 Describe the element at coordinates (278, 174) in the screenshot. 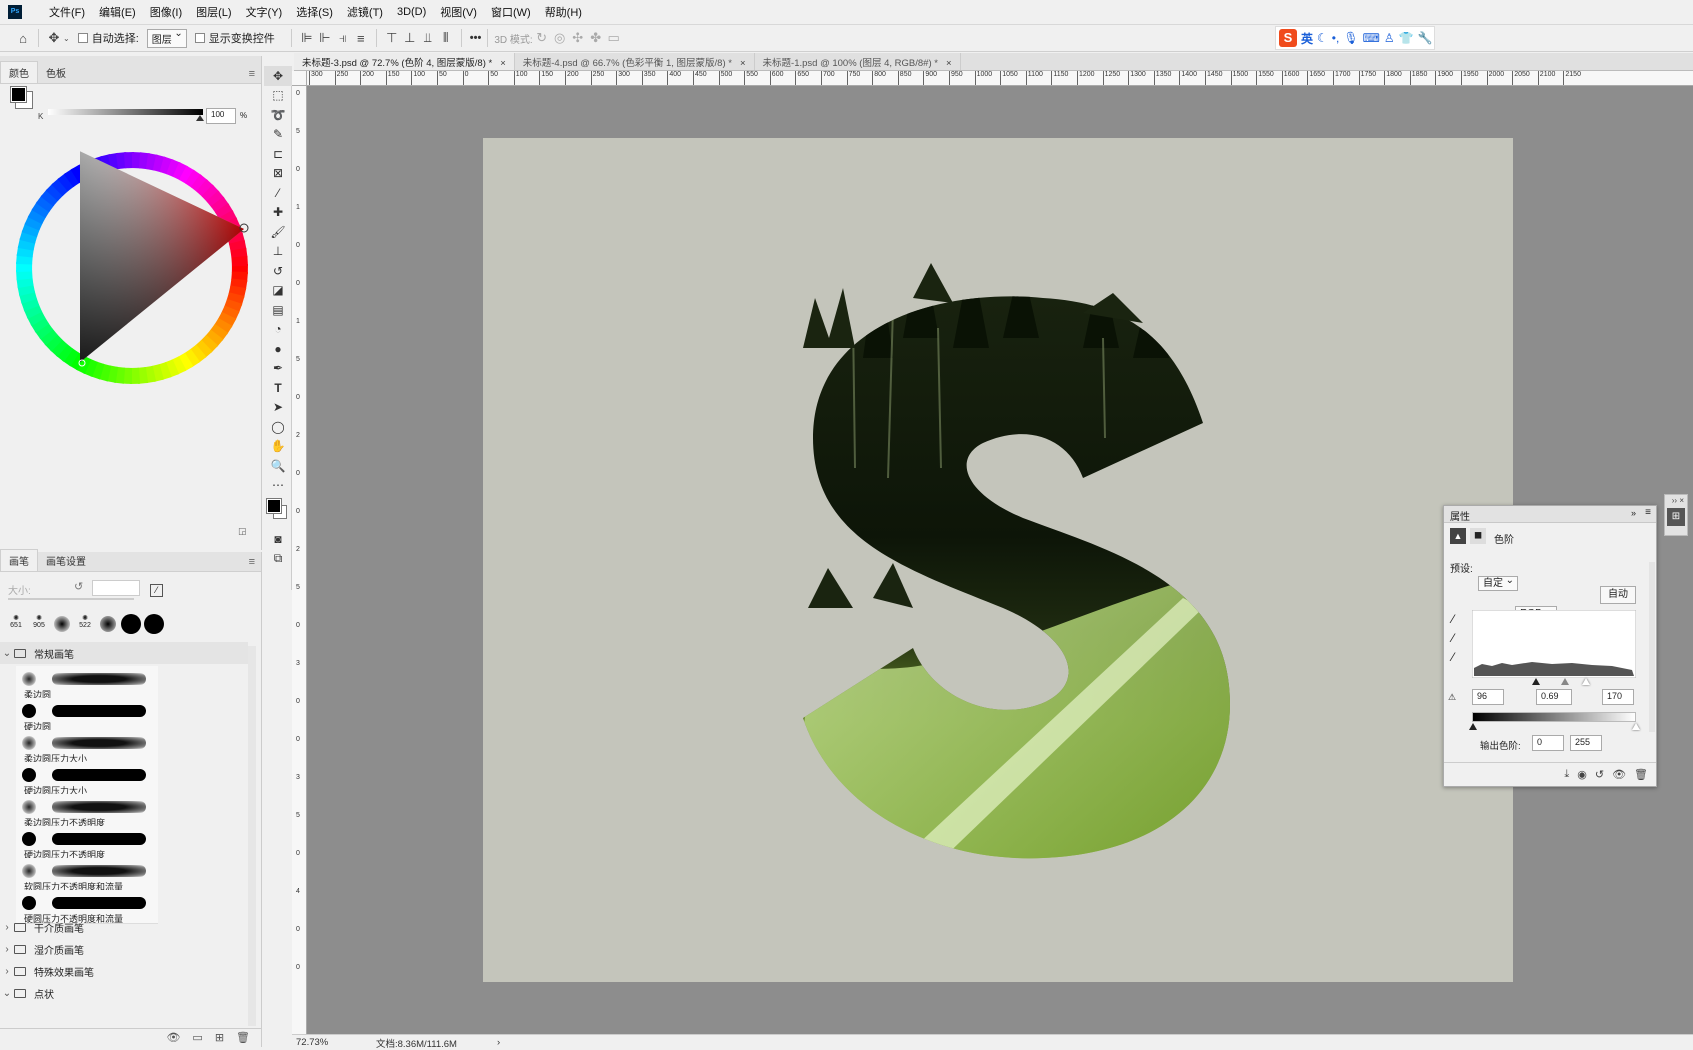

I see `frame-tool-icon: ⊠` at that location.